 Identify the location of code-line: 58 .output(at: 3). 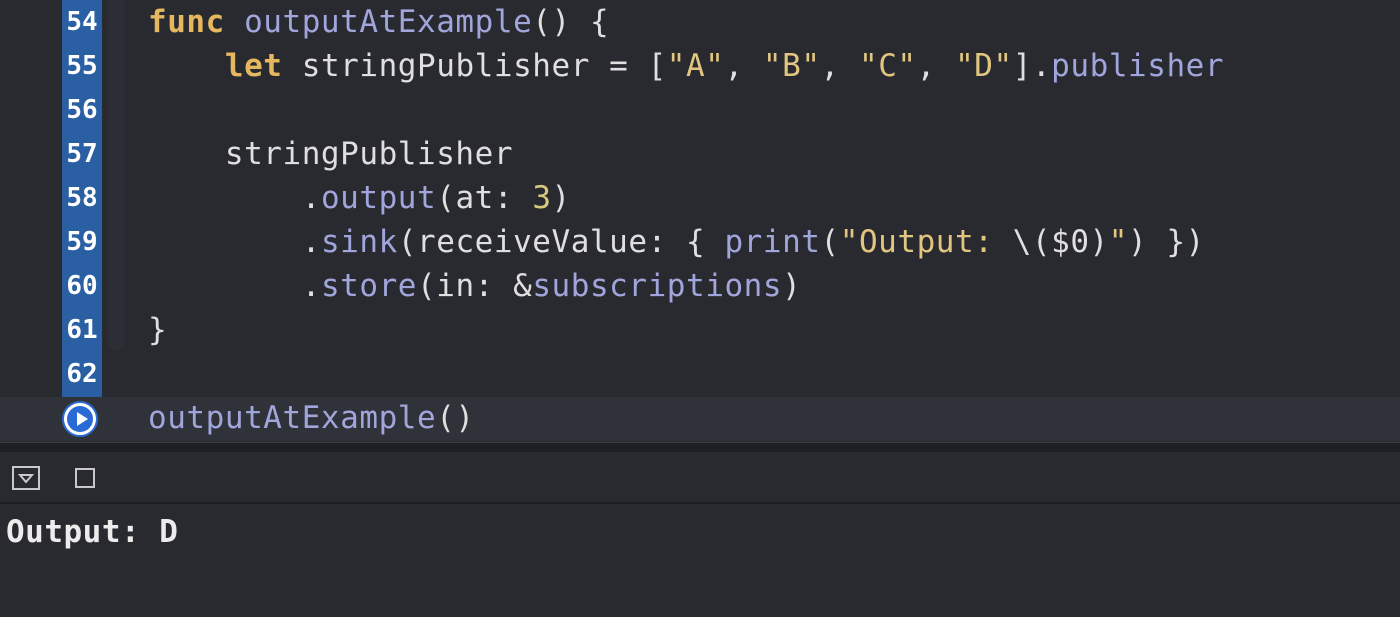
(700, 198).